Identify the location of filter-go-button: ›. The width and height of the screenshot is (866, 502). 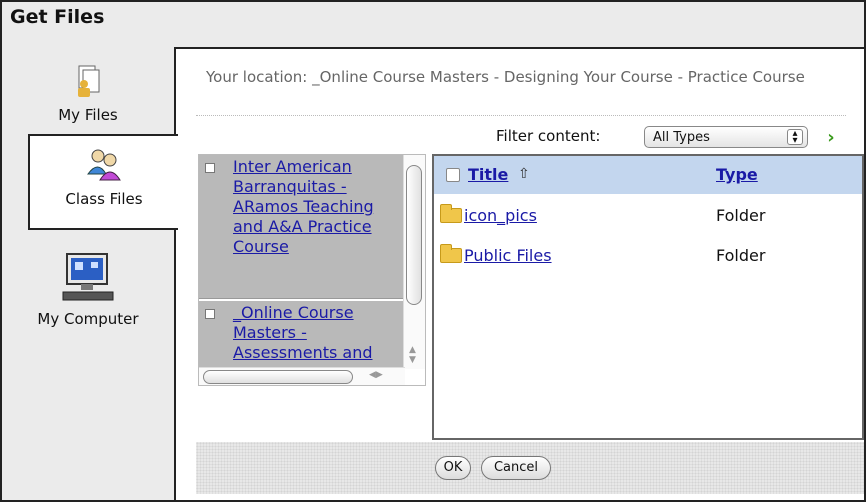
(831, 138).